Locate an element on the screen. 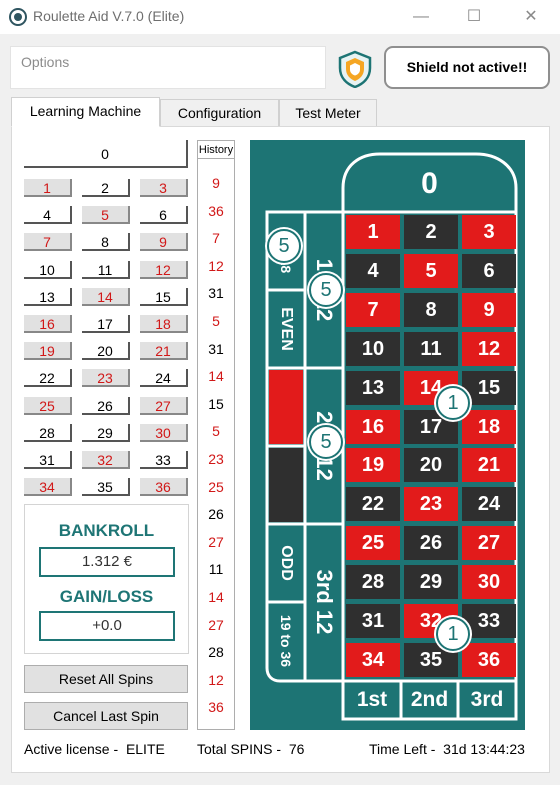 This screenshot has width=560, height=785. grid-number-4: 4 is located at coordinates (48, 215).